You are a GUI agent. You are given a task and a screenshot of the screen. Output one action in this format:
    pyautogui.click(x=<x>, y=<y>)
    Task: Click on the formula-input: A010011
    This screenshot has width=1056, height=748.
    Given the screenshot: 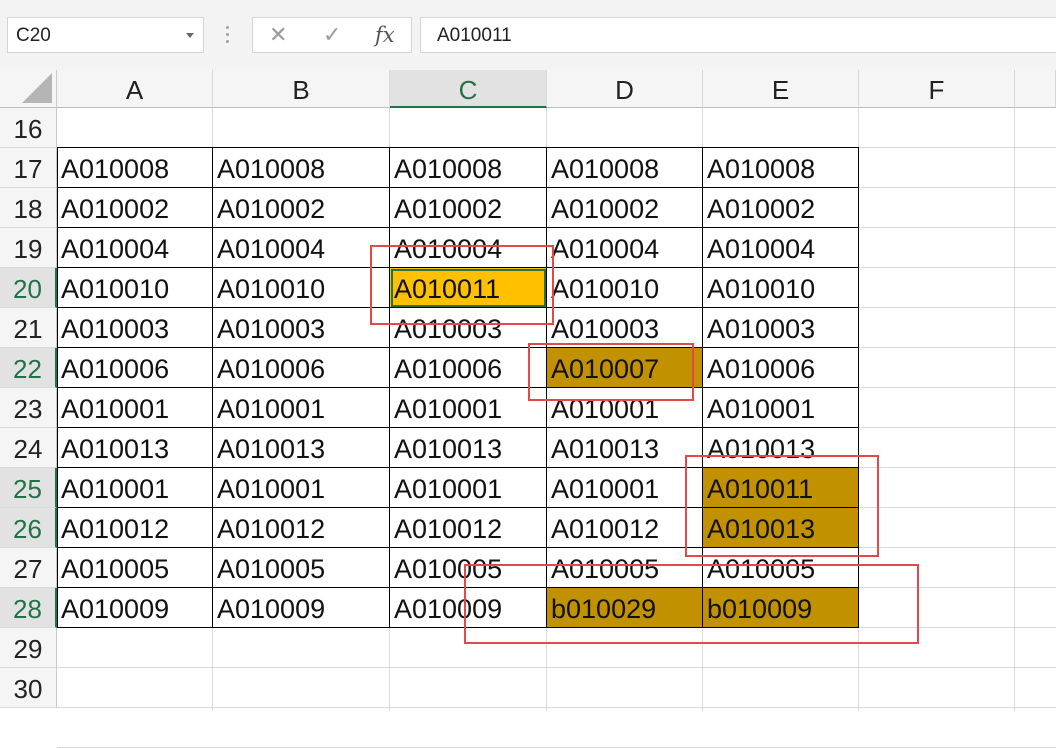 What is the action you would take?
    pyautogui.click(x=738, y=35)
    